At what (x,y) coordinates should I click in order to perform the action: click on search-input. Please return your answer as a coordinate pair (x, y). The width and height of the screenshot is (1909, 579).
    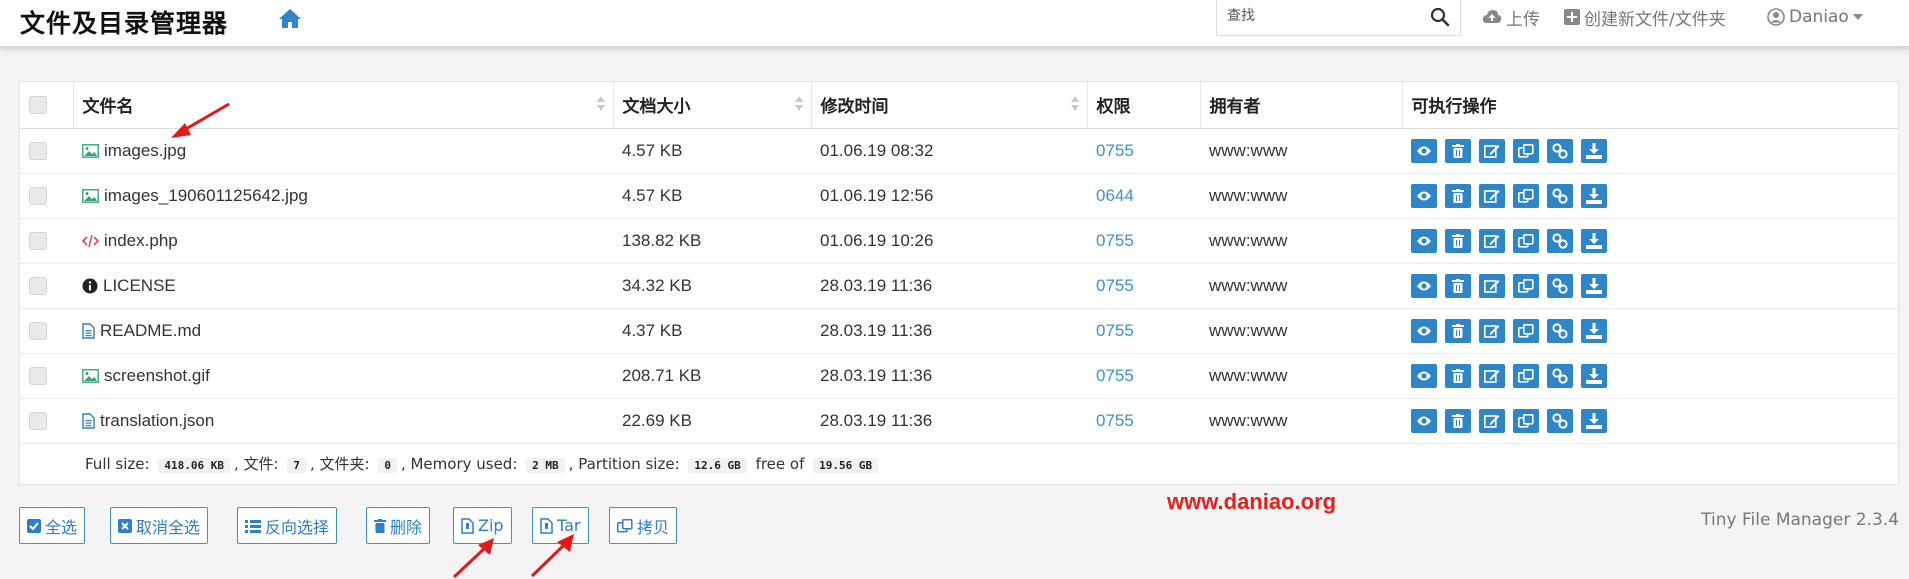
    Looking at the image, I should click on (1322, 16).